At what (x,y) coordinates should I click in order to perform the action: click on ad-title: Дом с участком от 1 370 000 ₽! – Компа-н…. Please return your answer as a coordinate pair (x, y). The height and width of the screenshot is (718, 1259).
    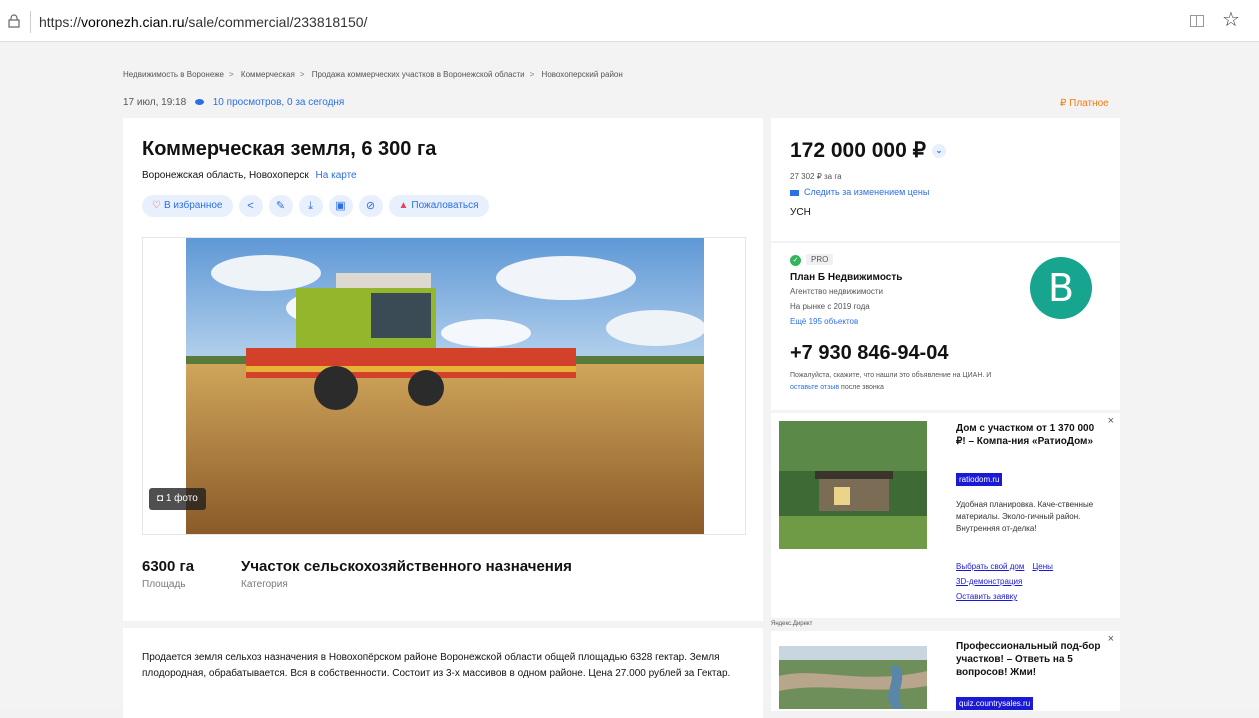
    Looking at the image, I should click on (1031, 435).